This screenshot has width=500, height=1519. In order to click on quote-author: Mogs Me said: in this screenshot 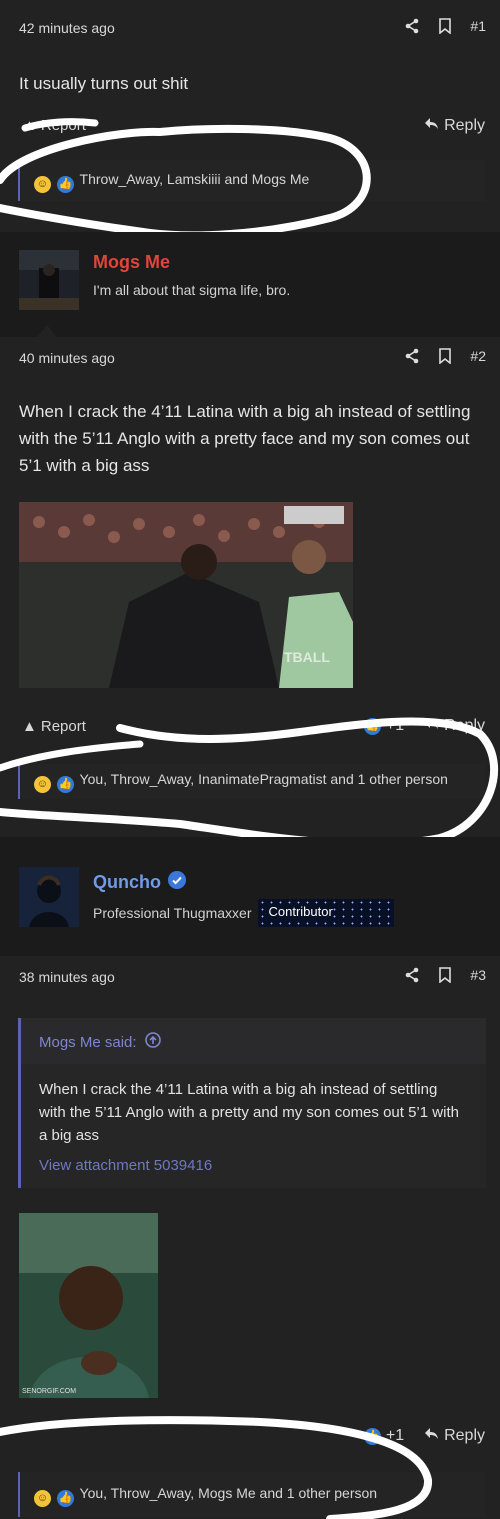, I will do `click(88, 1042)`.